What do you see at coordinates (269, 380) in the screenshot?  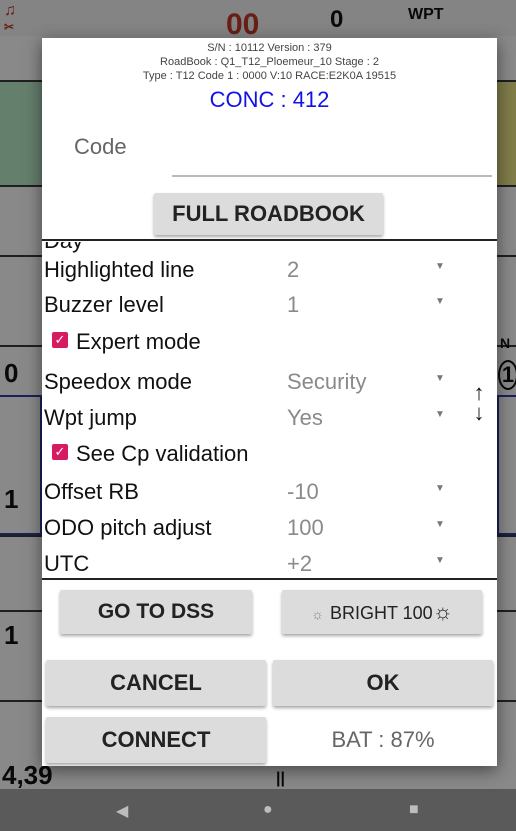 I see `setting-speedox-mode: Speedox mode Security ▼` at bounding box center [269, 380].